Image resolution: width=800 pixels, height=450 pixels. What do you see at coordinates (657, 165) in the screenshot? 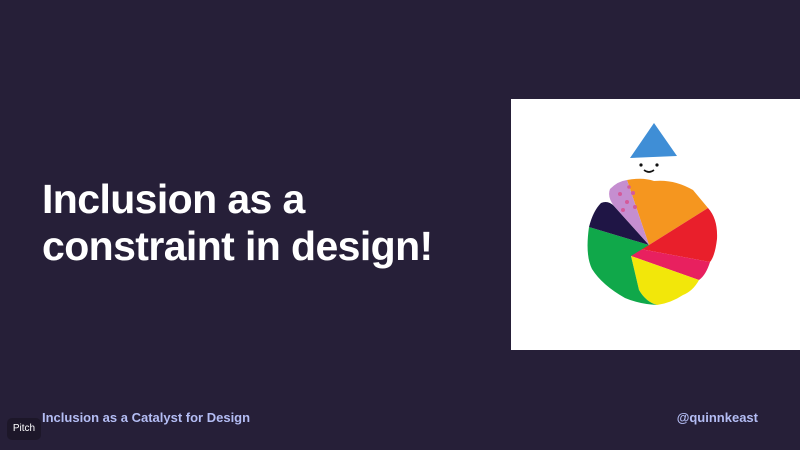
I see `right-eye` at bounding box center [657, 165].